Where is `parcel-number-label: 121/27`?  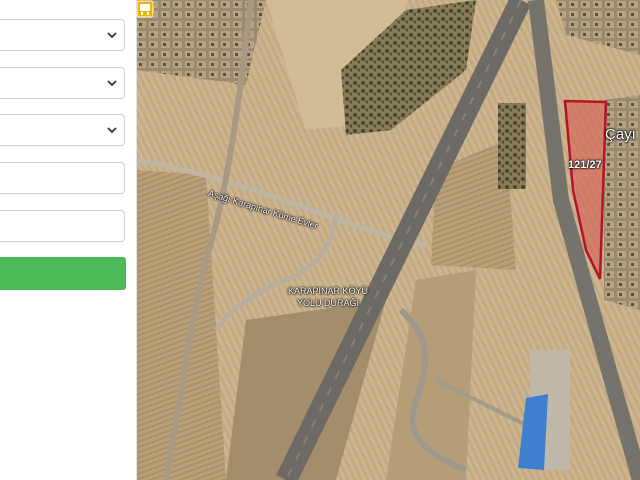
parcel-number-label: 121/27 is located at coordinates (585, 165).